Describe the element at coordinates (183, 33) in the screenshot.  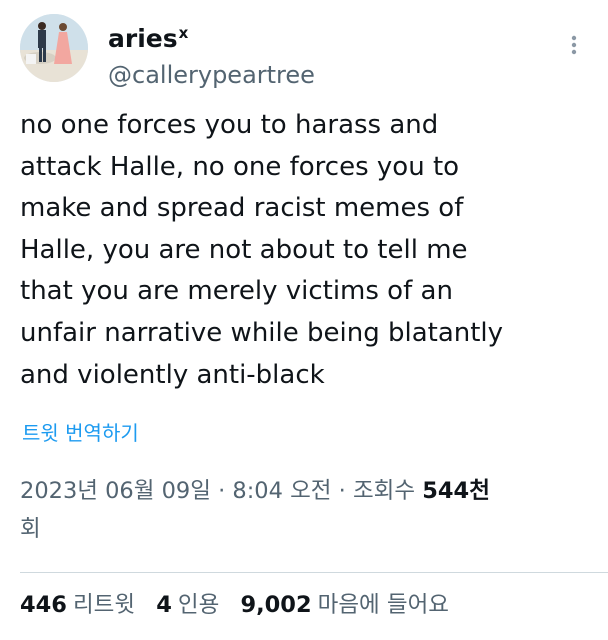
I see `name-badge: x` at that location.